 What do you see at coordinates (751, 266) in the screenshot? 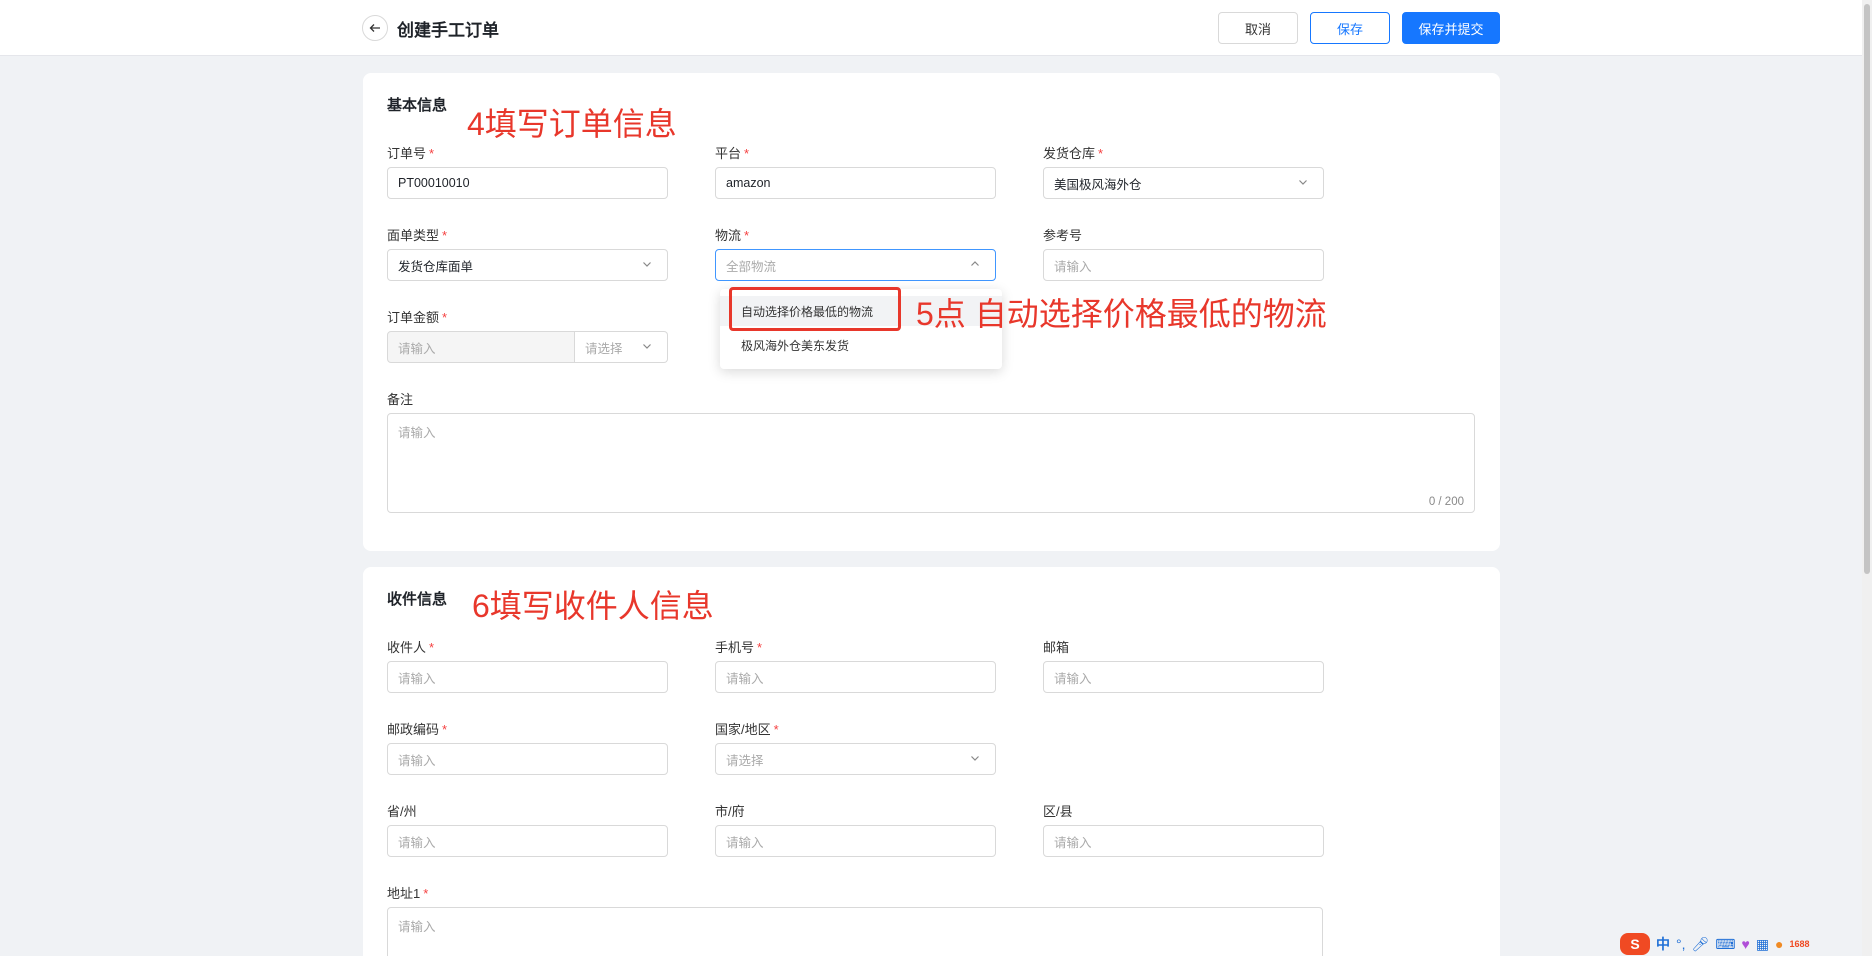
I see `logistics-placeholder: 全部物流` at bounding box center [751, 266].